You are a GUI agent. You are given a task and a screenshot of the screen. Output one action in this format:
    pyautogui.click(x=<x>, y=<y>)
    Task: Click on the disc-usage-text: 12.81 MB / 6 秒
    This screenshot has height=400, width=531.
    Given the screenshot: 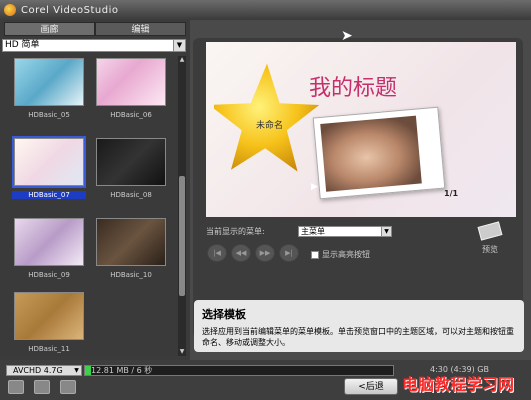 What is the action you would take?
    pyautogui.click(x=122, y=370)
    